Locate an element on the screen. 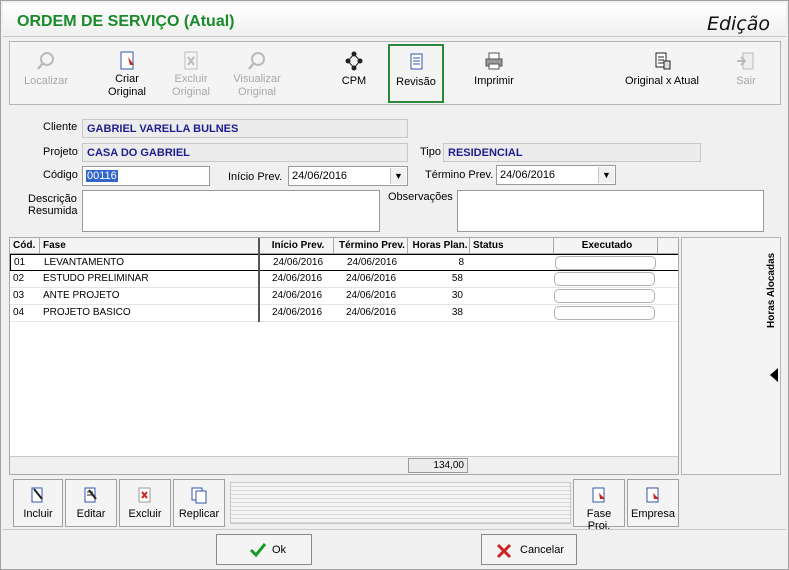 This screenshot has width=789, height=570. codigo-input: 00116 is located at coordinates (146, 176).